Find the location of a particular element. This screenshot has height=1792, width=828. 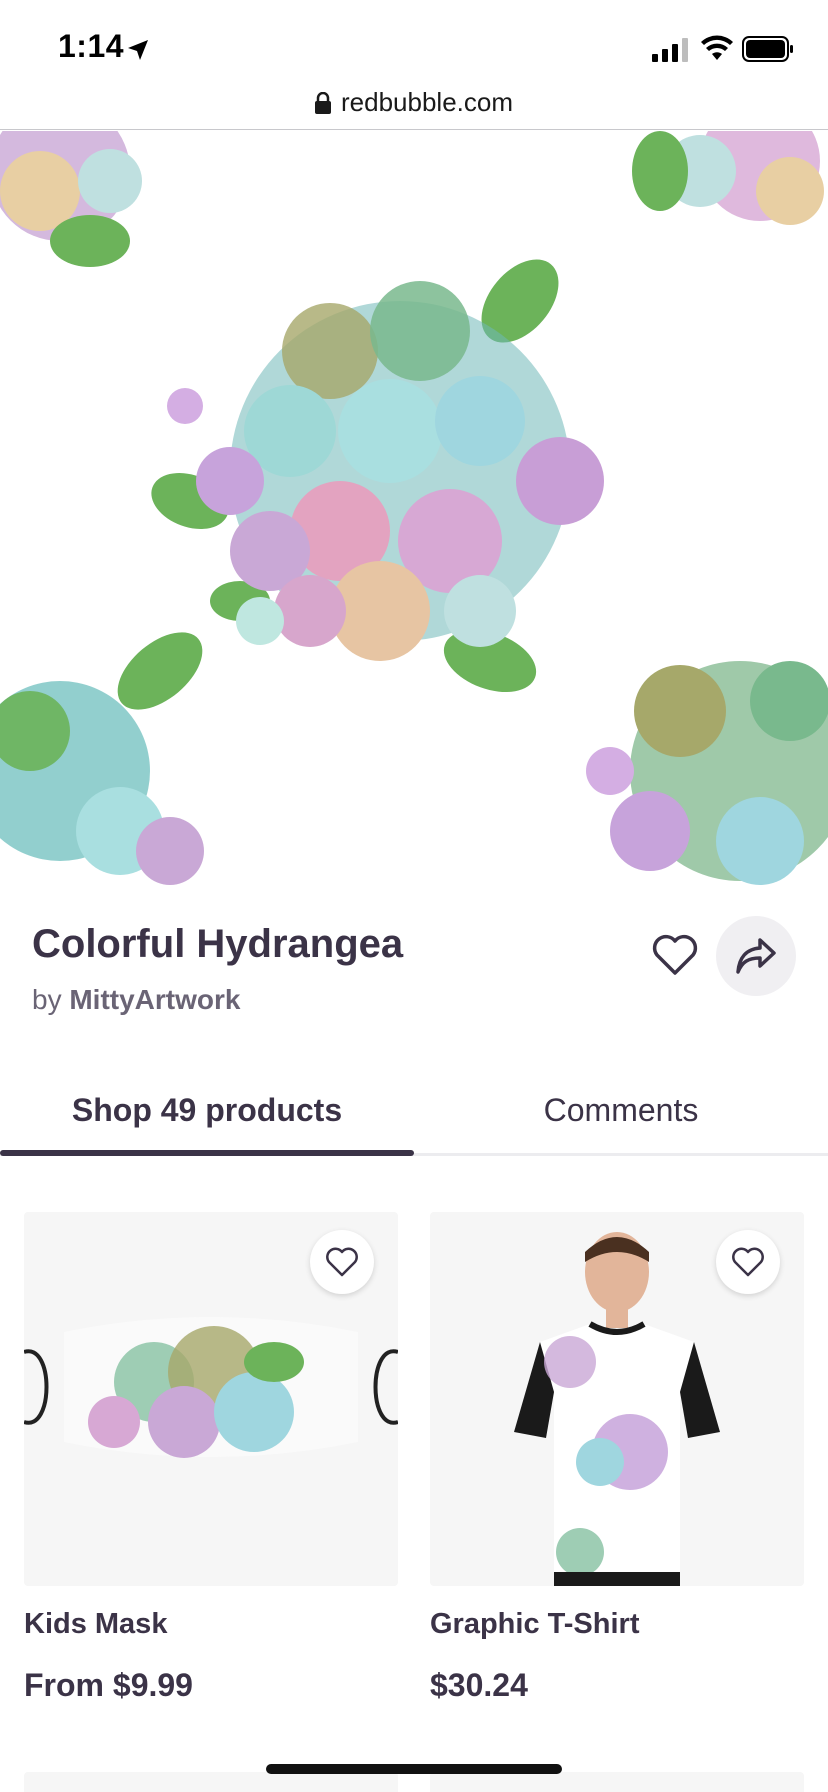

url-bar: redbubble.com is located at coordinates (414, 103).